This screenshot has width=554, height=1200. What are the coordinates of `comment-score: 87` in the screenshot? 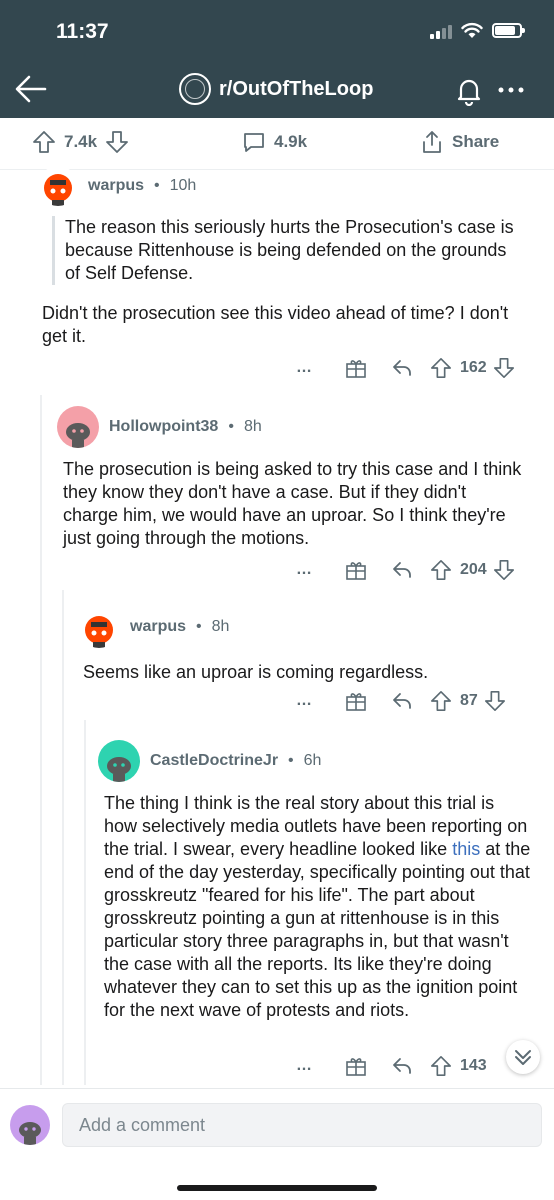 It's located at (469, 700).